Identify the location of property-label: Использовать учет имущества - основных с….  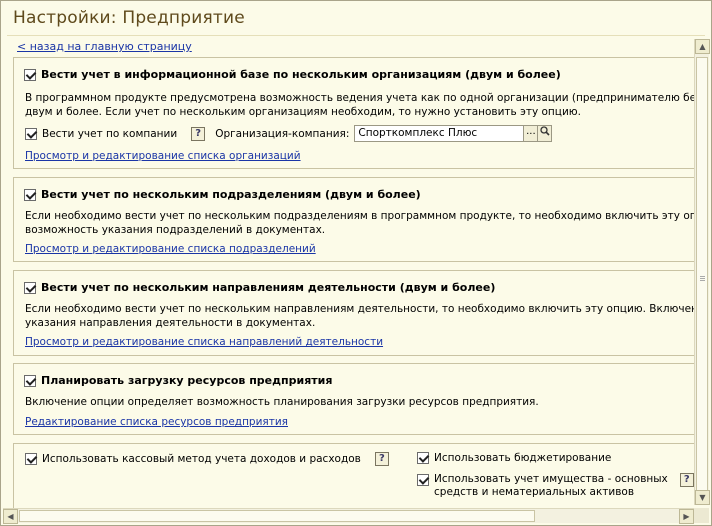
(551, 486).